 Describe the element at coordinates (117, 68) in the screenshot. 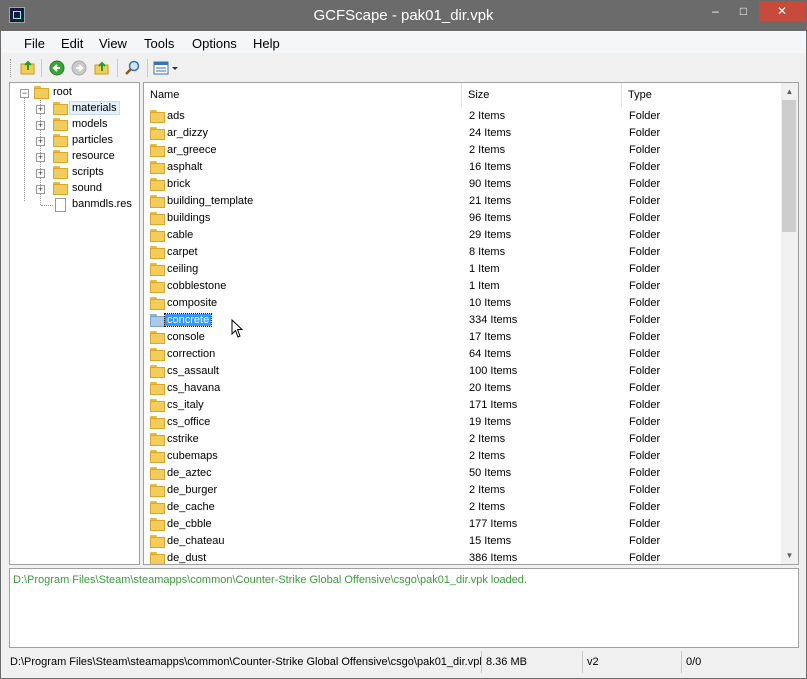

I see `toolbar-separator` at that location.